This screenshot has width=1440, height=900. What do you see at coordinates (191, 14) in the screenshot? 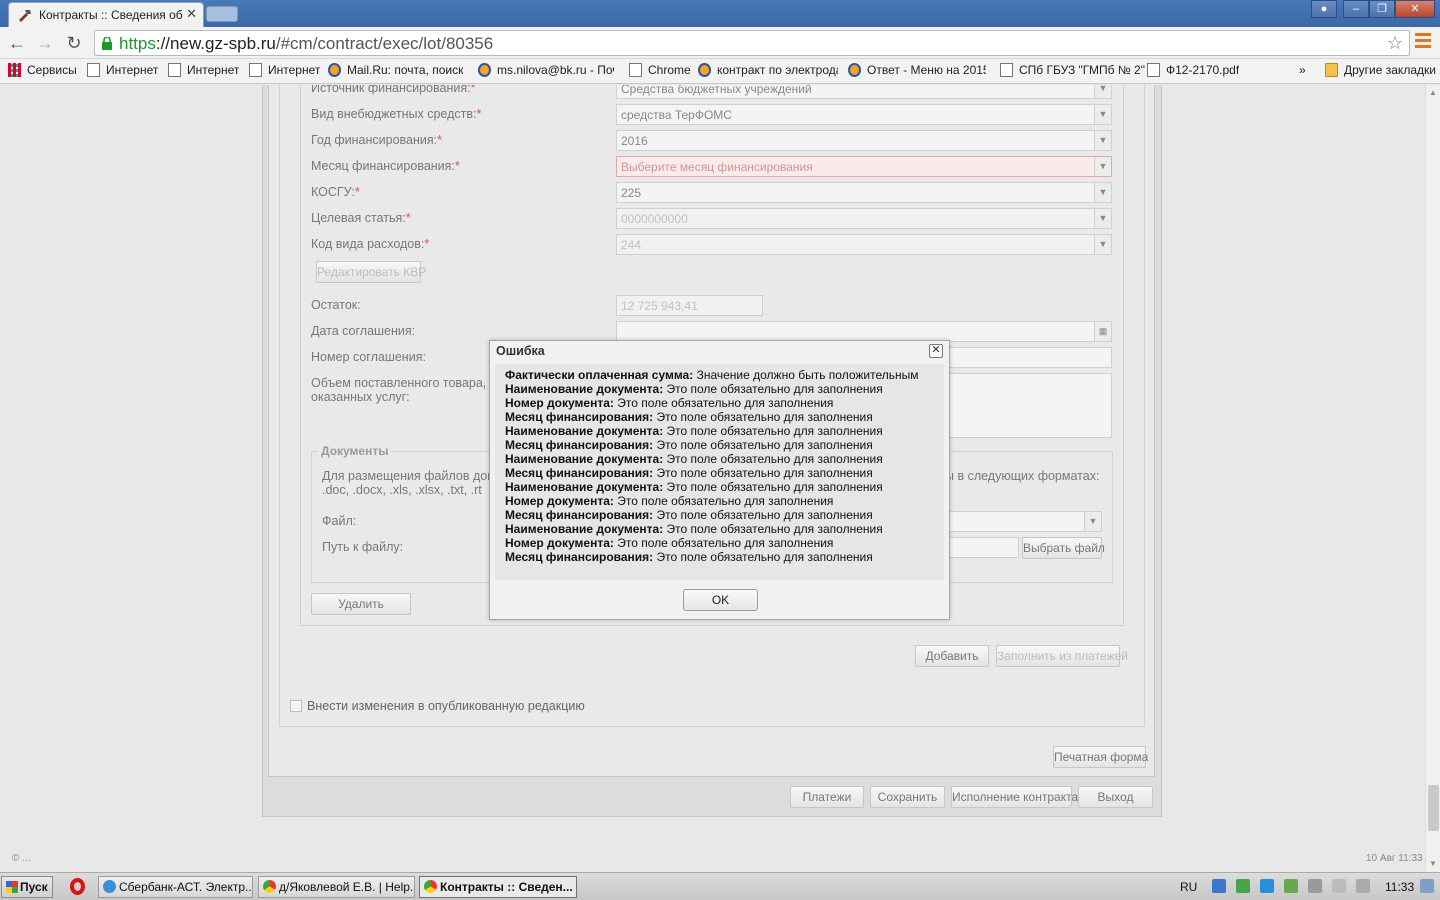
I see `tab-close-icon: ✕` at bounding box center [191, 14].